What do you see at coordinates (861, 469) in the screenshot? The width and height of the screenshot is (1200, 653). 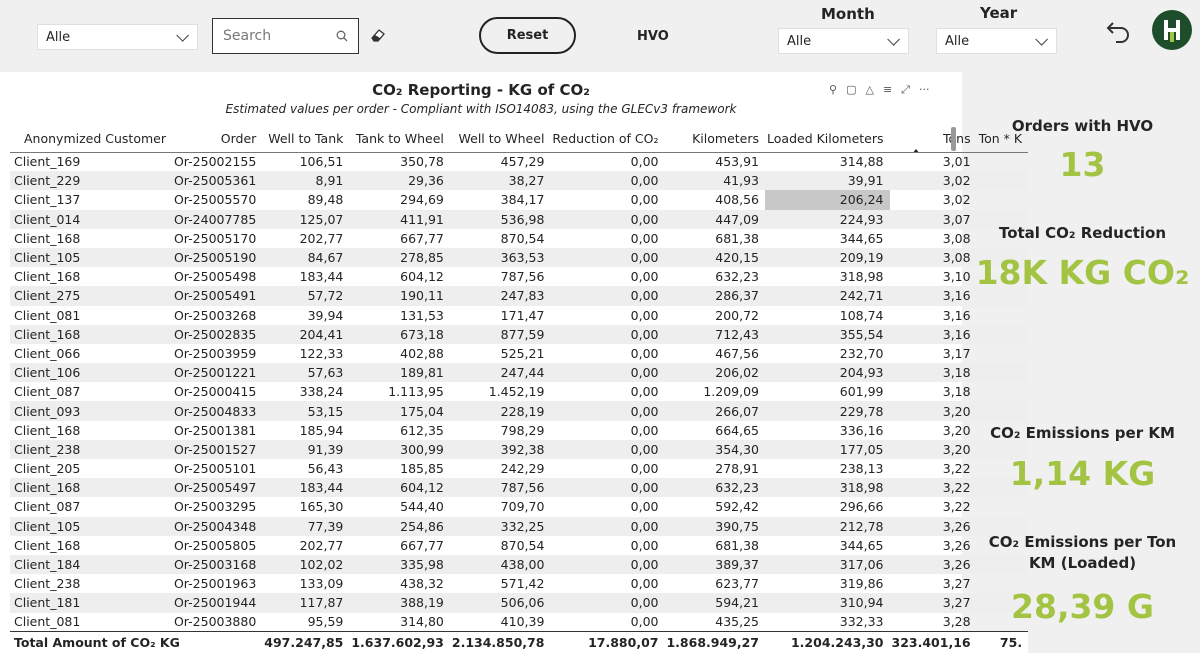 I see `table-cell: 238,13` at bounding box center [861, 469].